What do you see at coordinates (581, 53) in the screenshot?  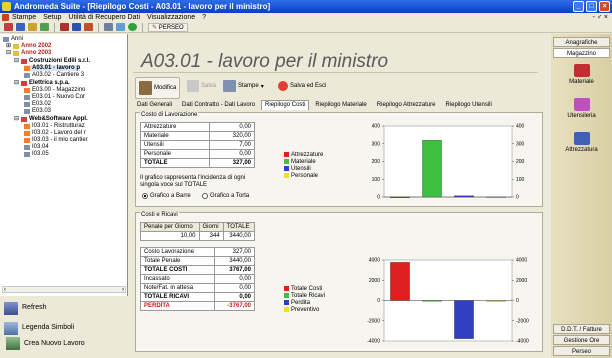 I see `tab-magazzino: Magazzino` at bounding box center [581, 53].